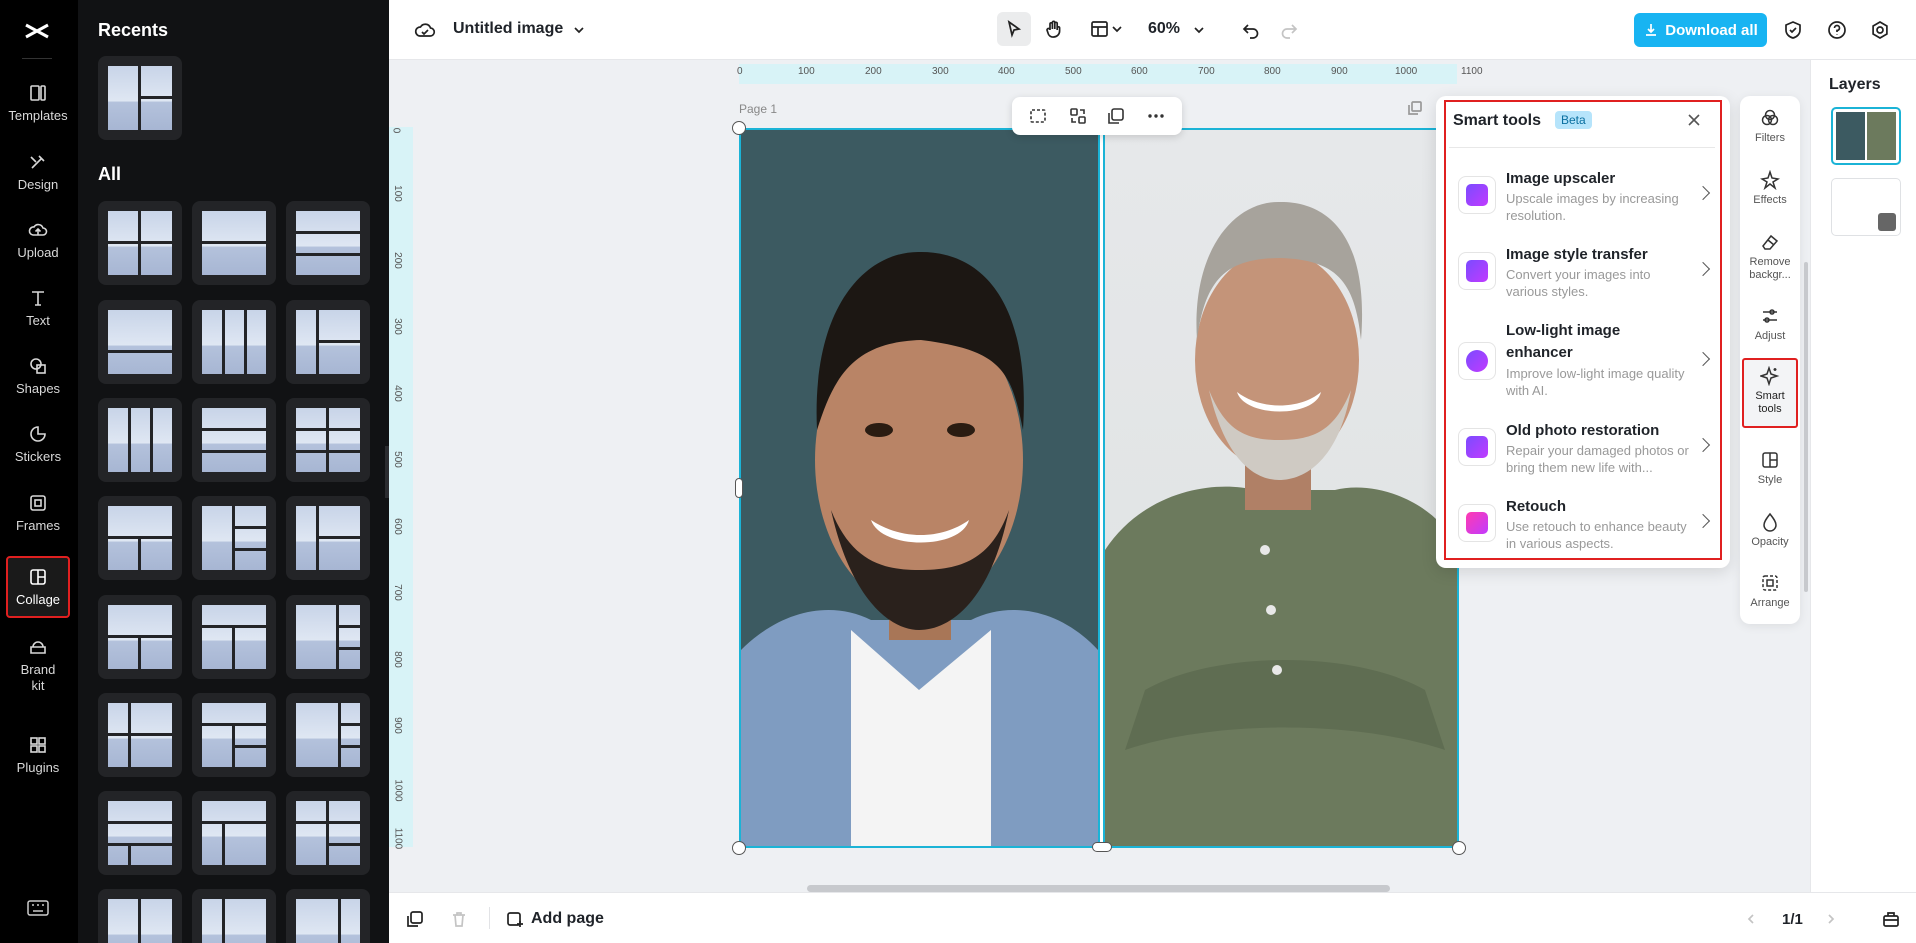 The image size is (1916, 943). I want to click on download-all-button: Download all, so click(1700, 30).